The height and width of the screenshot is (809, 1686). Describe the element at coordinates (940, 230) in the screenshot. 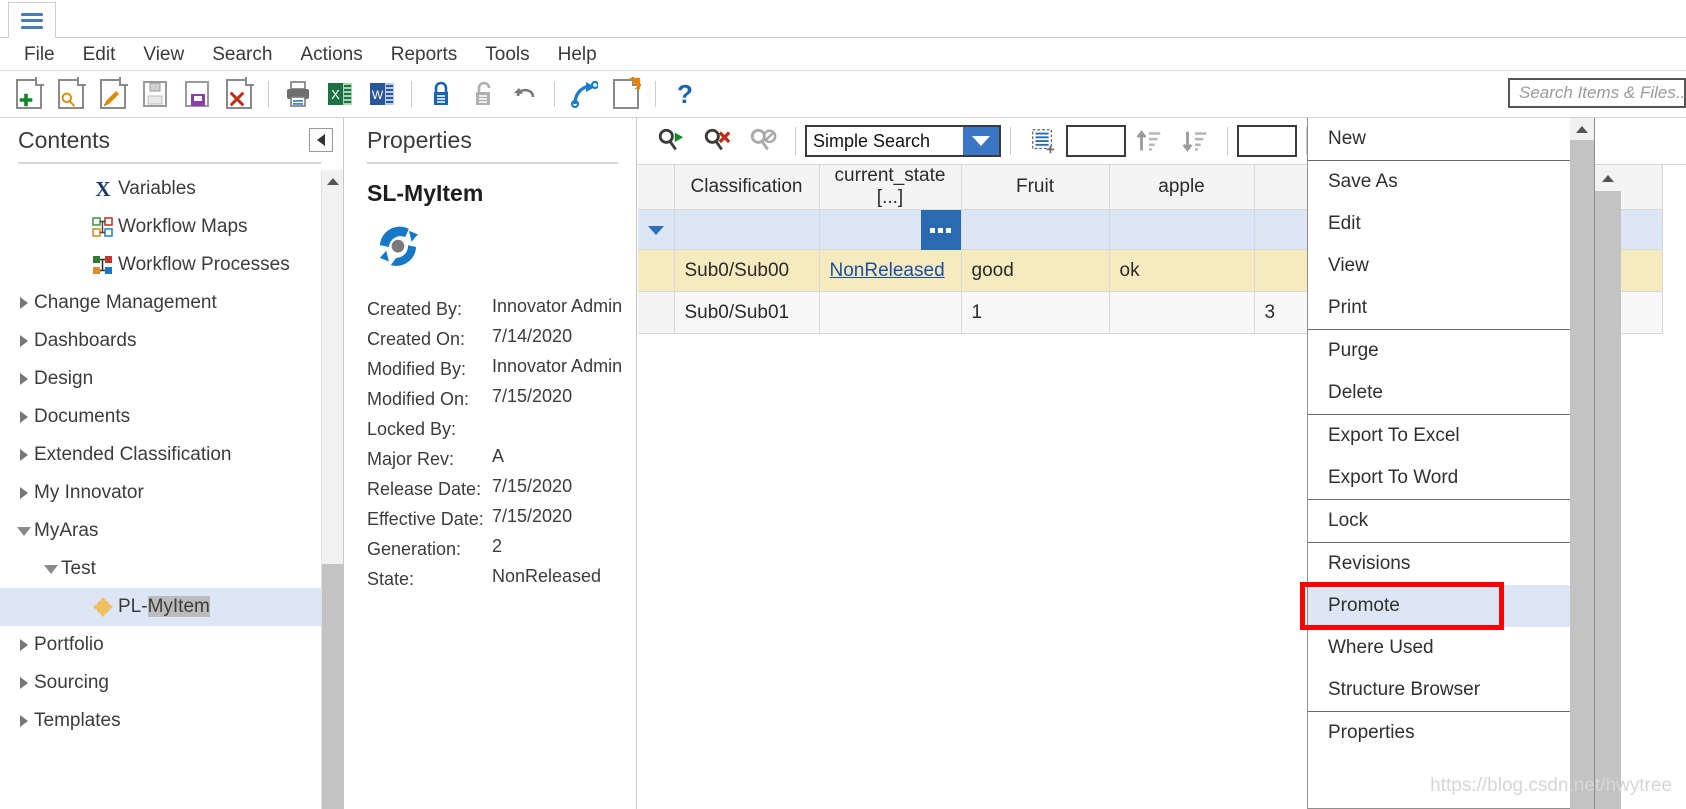

I see `grid-row-menu-icon` at that location.